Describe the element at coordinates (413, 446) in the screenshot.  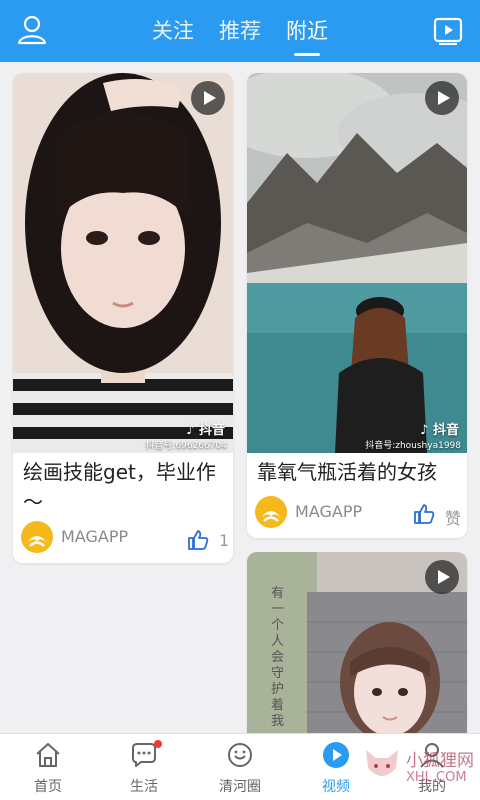
I see `douyin-watermark-id: 抖音号:zhoushya1998` at that location.